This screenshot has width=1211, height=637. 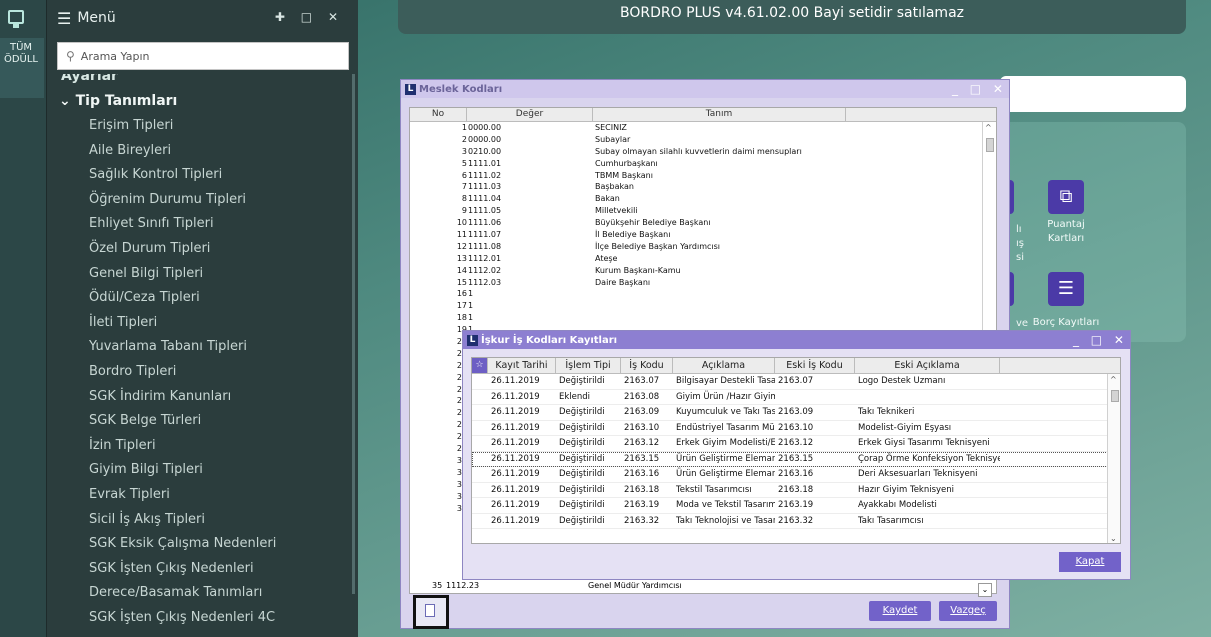 What do you see at coordinates (703, 211) in the screenshot?
I see `table-row: 9 1111.05 Milletvekili` at bounding box center [703, 211].